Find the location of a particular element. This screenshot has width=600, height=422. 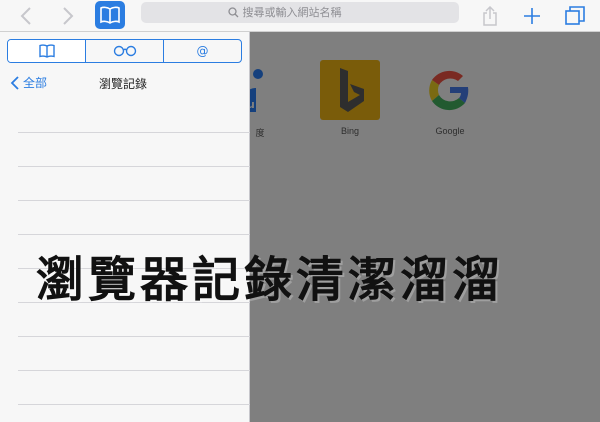

share-icon is located at coordinates (490, 16).